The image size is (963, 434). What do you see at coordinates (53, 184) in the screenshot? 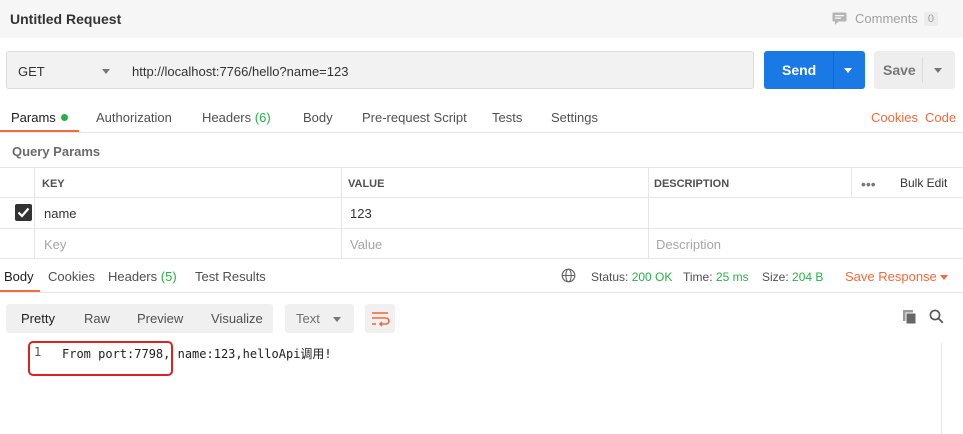
I see `column-header-key: KEY` at bounding box center [53, 184].